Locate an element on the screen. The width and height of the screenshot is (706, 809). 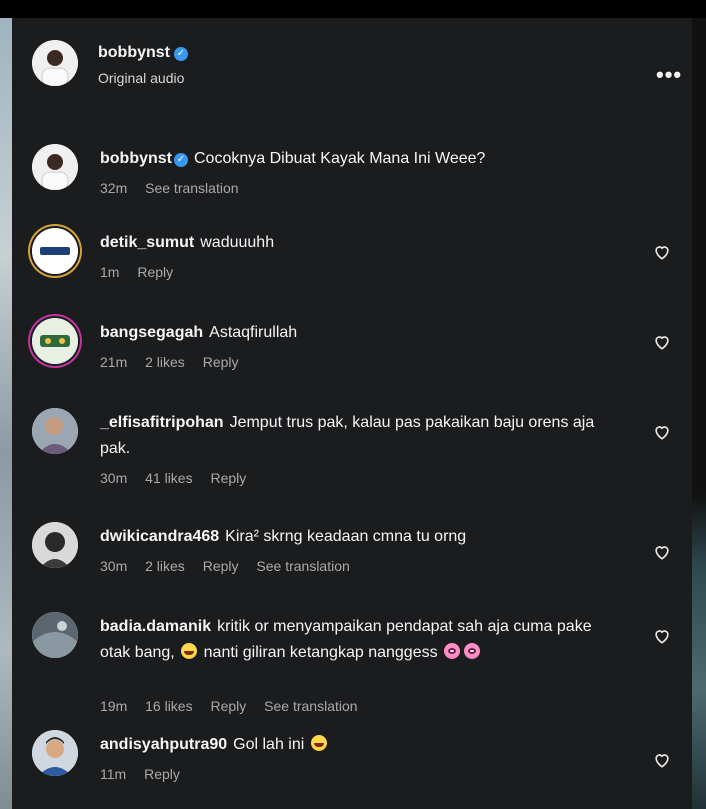
post-header: bobbynst ✓ Original audio ••• is located at coordinates (357, 65).